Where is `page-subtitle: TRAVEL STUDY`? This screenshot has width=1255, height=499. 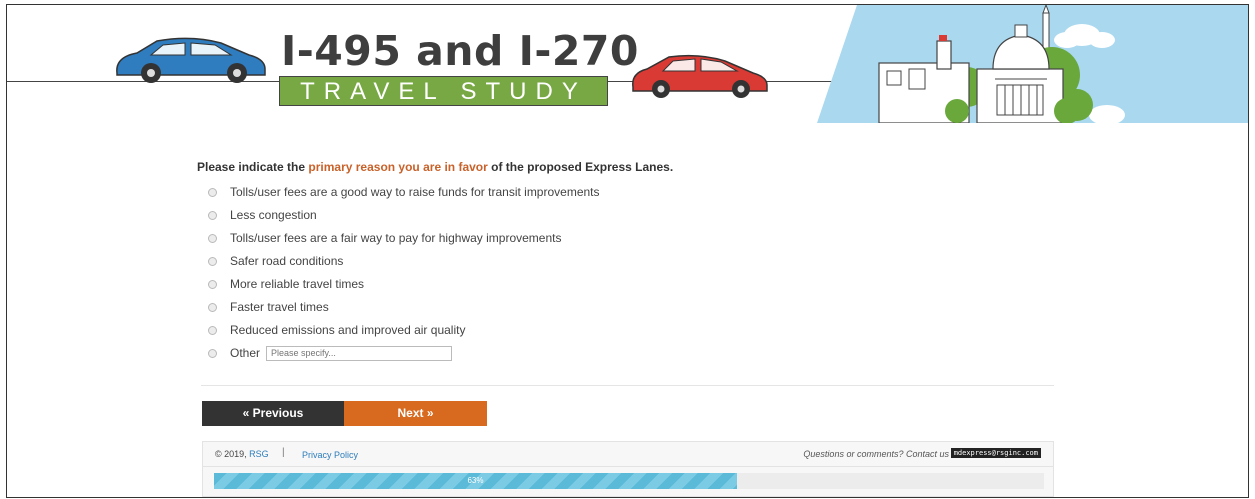
page-subtitle: TRAVEL STUDY is located at coordinates (443, 91).